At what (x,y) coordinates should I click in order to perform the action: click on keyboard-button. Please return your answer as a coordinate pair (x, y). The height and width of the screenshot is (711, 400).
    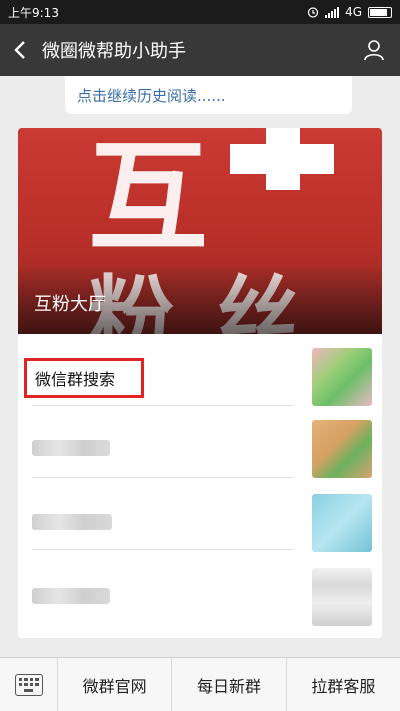
    Looking at the image, I should click on (29, 684).